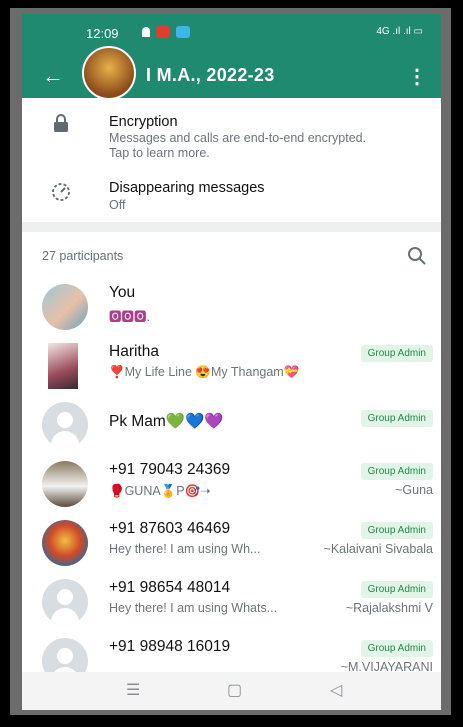 This screenshot has height=727, width=463. Describe the element at coordinates (231, 35) in the screenshot. I see `status-bar: 12:09 4G .ıl .ıl ▭` at that location.